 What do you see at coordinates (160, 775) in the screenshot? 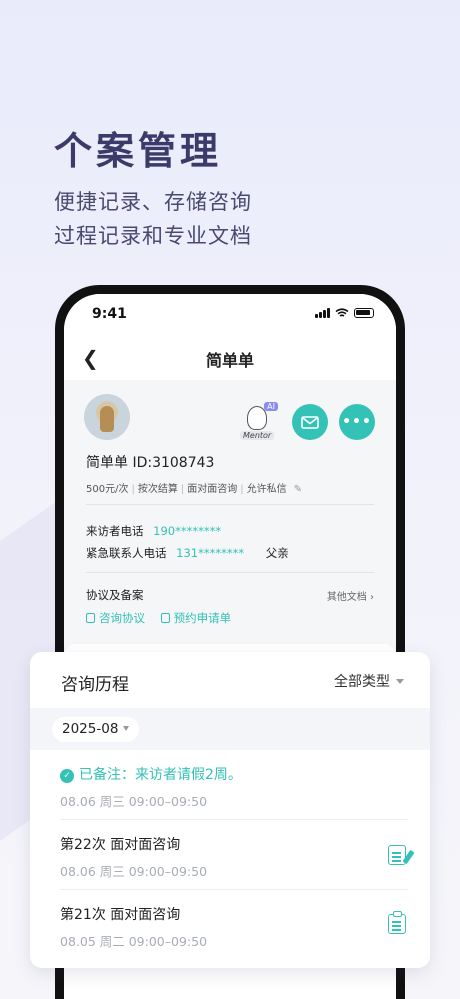
I see `record-note-text: 已备注：来访者请假2周。` at bounding box center [160, 775].